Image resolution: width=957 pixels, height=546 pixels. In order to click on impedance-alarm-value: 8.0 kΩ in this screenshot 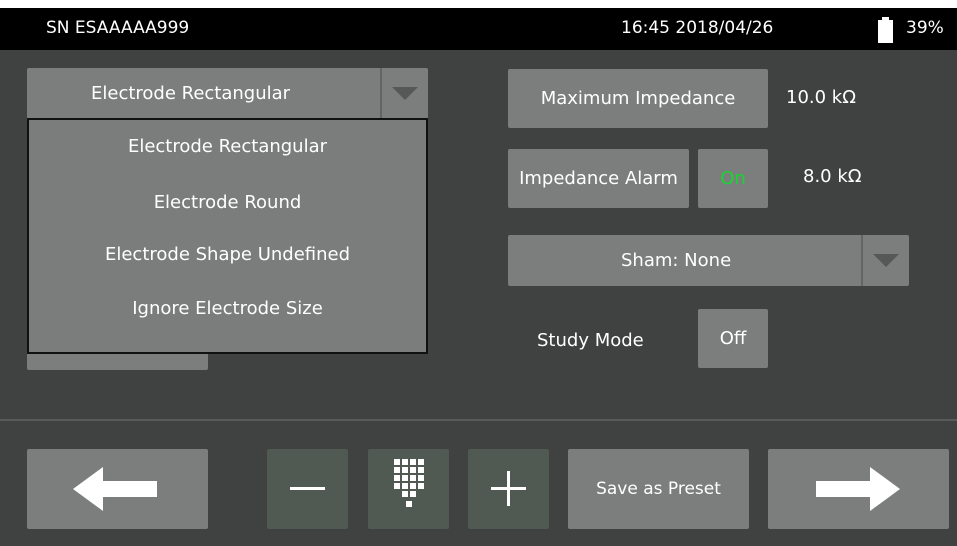, I will do `click(832, 176)`.